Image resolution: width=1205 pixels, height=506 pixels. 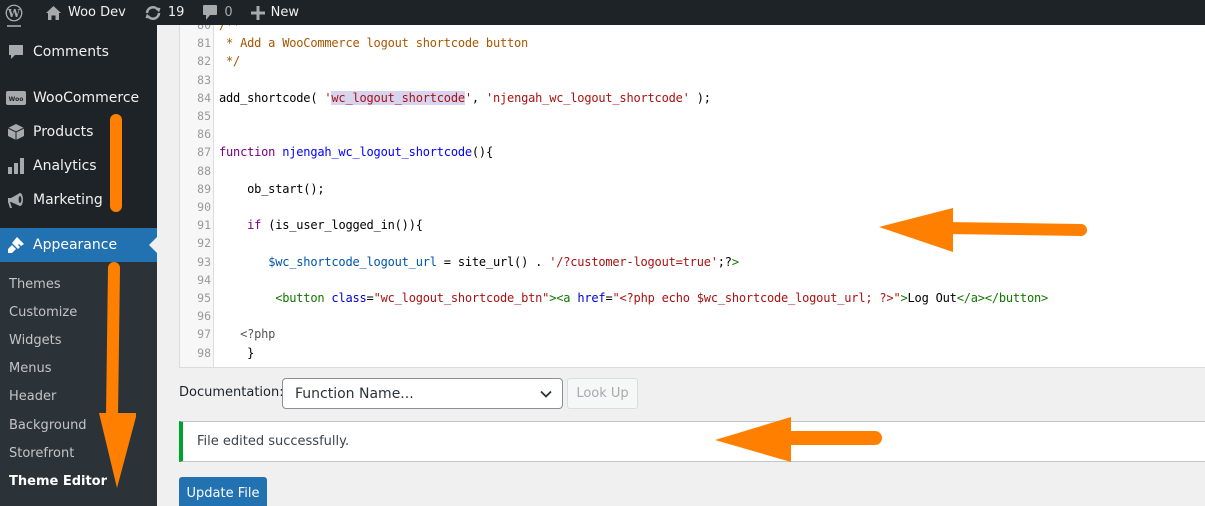 What do you see at coordinates (602, 12) in the screenshot?
I see `admin-bar: W Woo Dev 19 0 New` at bounding box center [602, 12].